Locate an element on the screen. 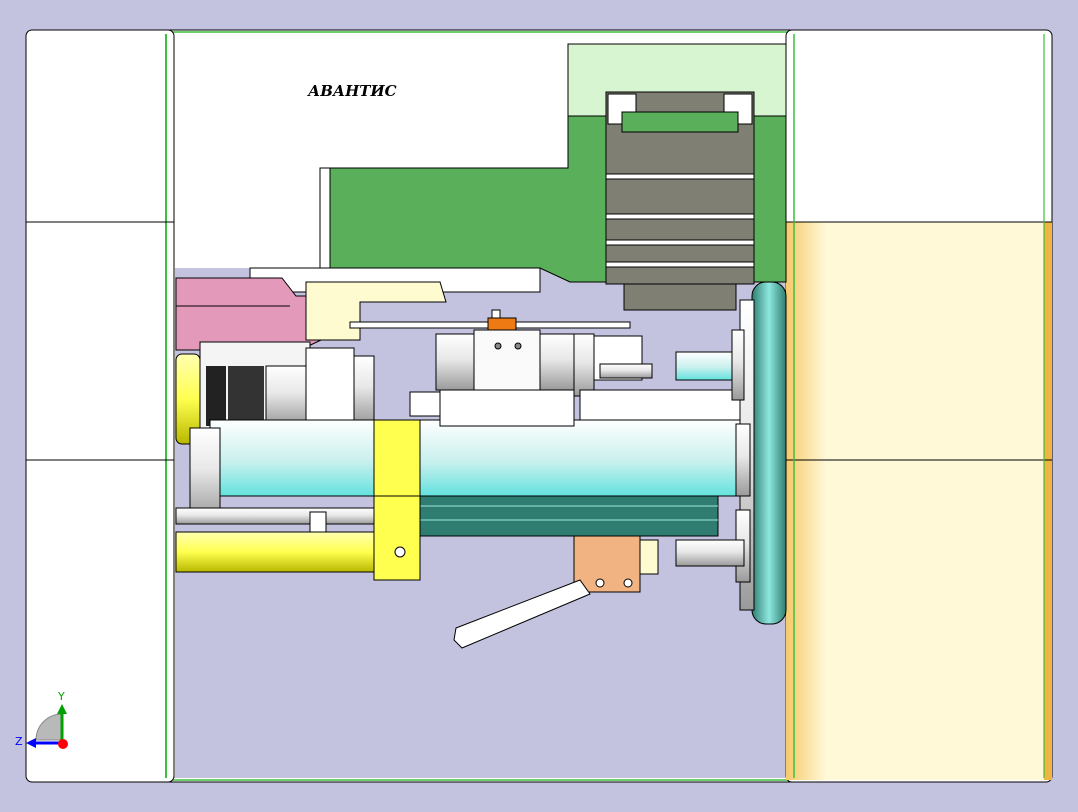  y-axis-label: Y is located at coordinates (61, 696).